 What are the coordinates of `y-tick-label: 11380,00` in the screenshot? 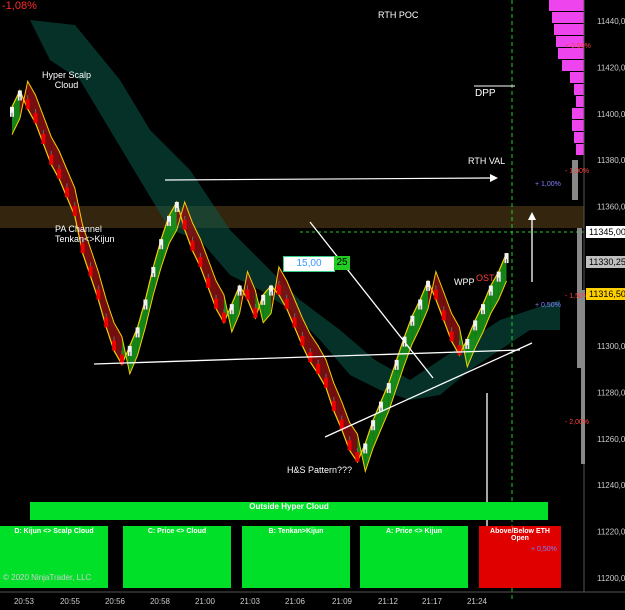 It's located at (611, 160).